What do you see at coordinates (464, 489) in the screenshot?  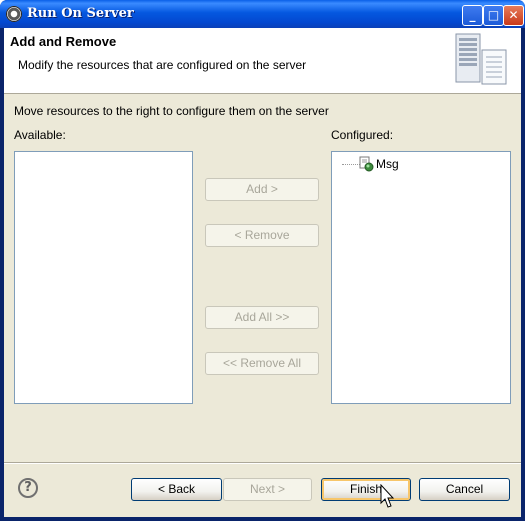 I see `cancel-button: Cancel` at bounding box center [464, 489].